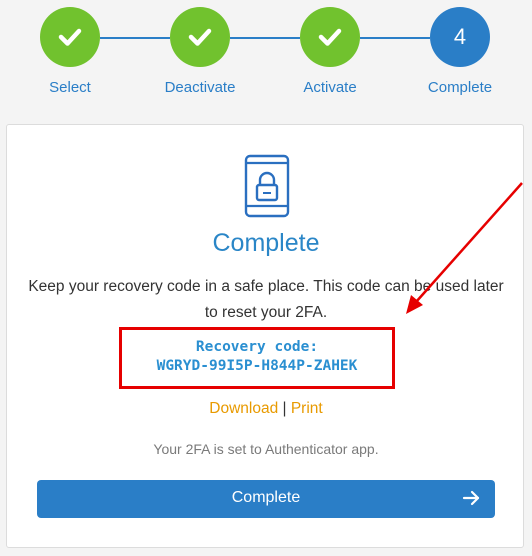 This screenshot has width=532, height=556. I want to click on step-2-check, so click(200, 37).